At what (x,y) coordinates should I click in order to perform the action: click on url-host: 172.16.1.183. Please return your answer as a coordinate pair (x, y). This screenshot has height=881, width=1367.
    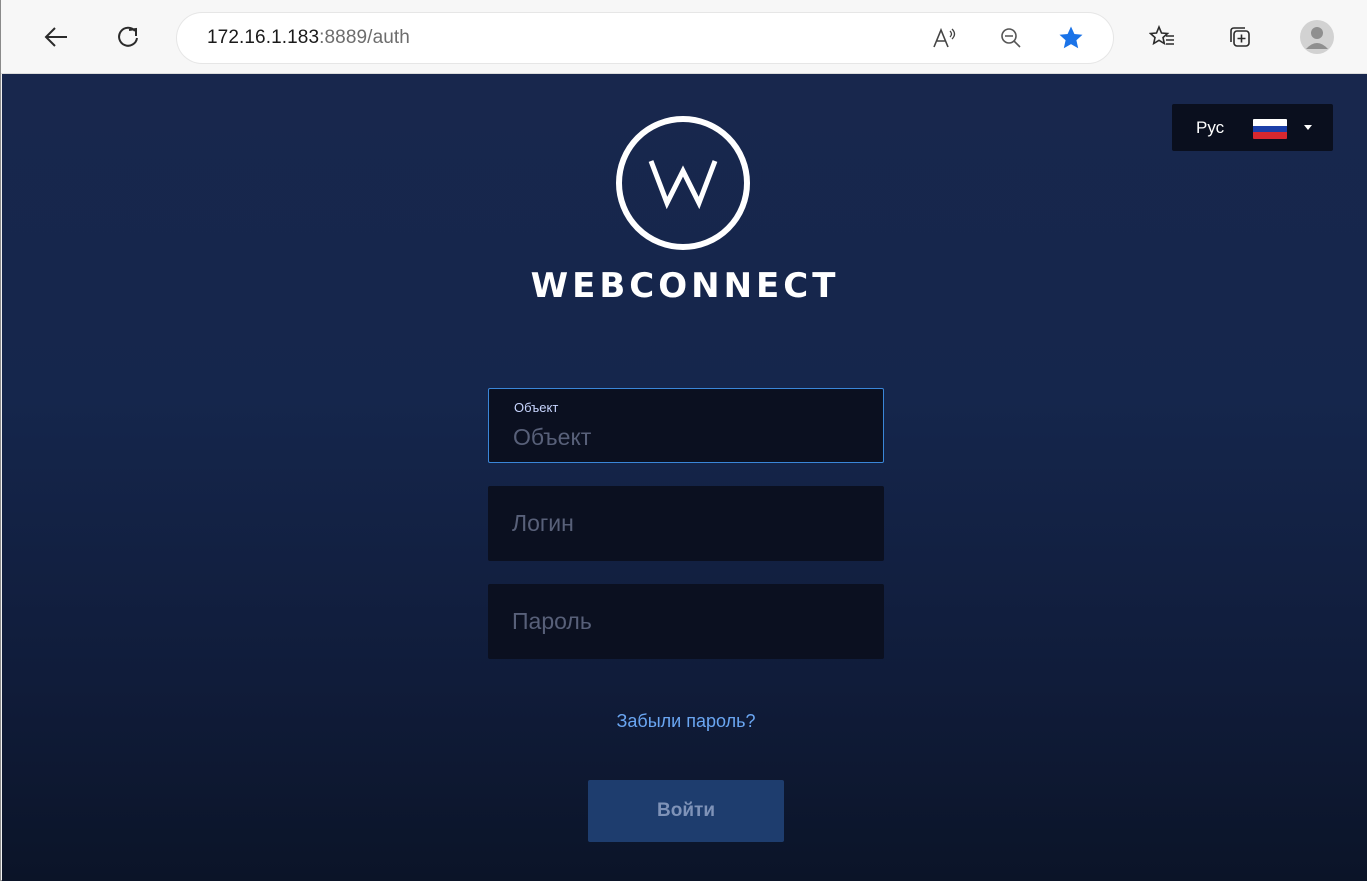
    Looking at the image, I should click on (263, 37).